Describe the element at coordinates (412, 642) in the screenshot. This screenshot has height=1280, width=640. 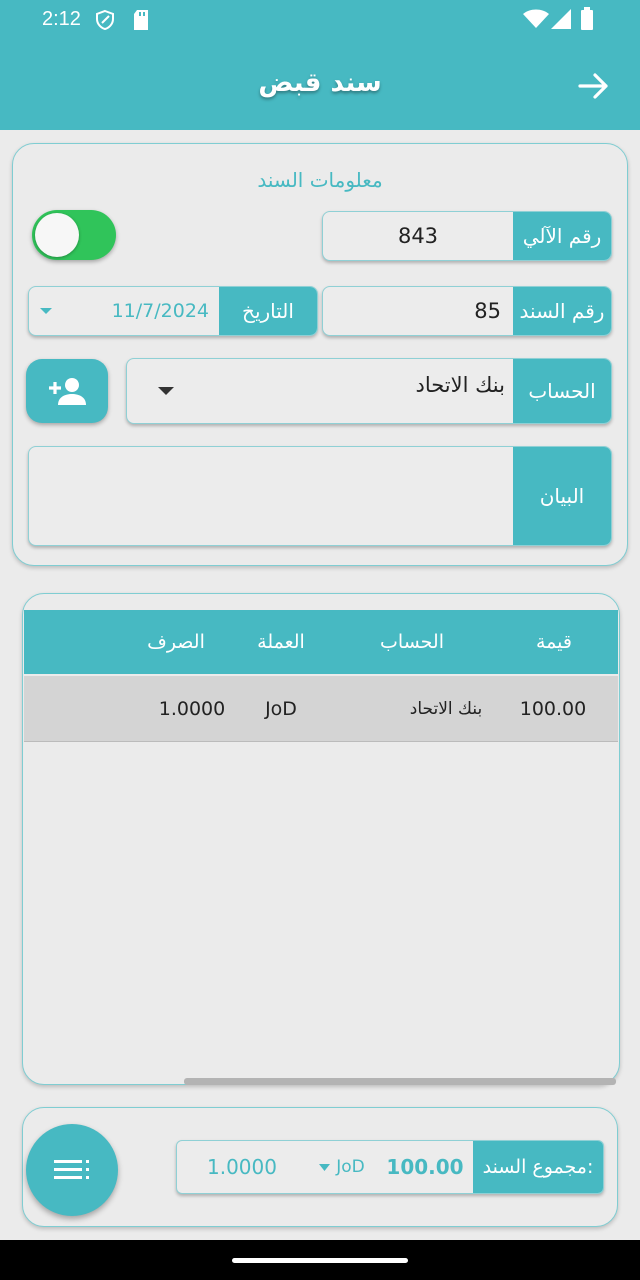
I see `column-header-account: الحساب` at that location.